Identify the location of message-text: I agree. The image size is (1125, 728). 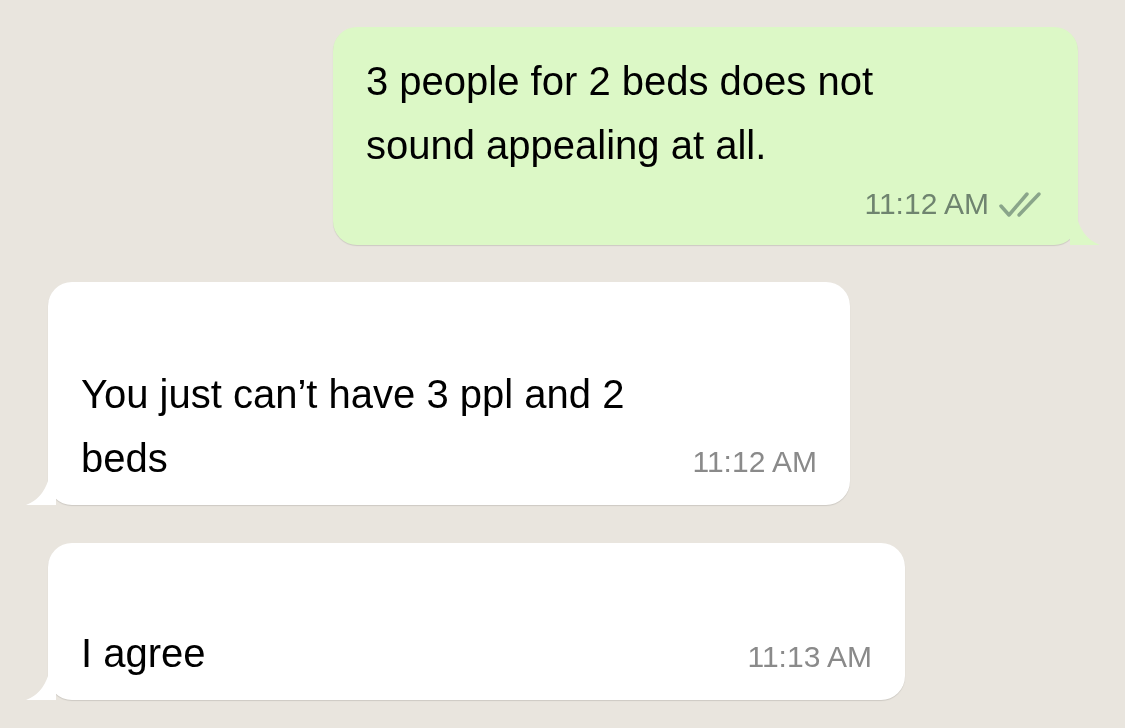
(144, 653).